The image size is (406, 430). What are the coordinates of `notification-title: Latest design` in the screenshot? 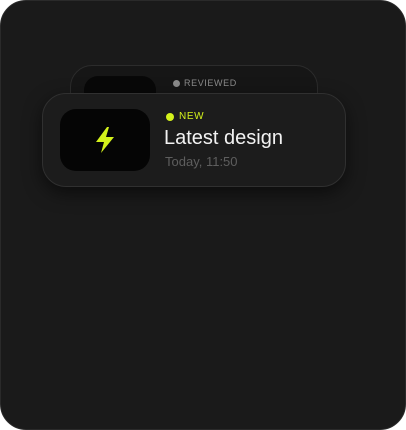 It's located at (223, 138).